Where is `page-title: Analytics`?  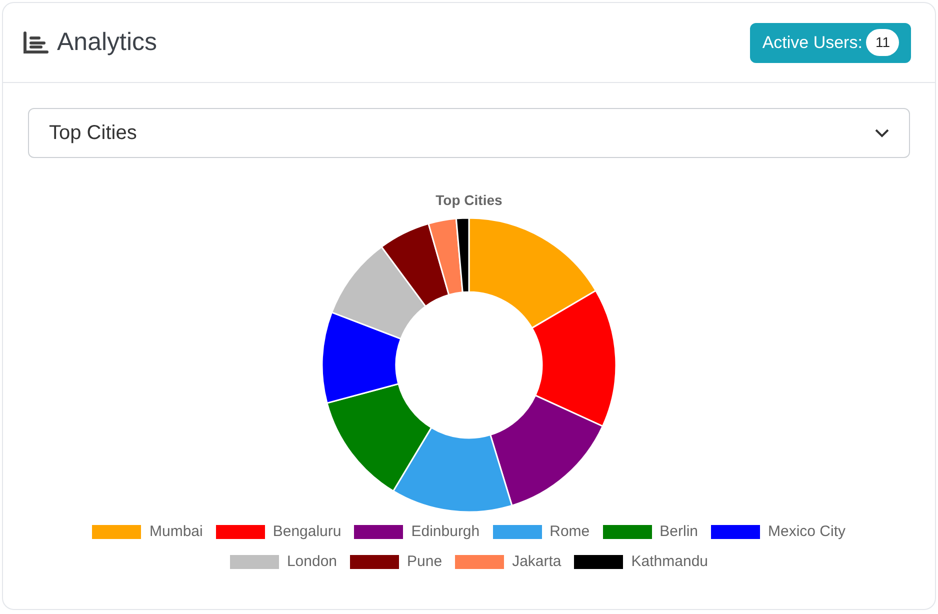
page-title: Analytics is located at coordinates (107, 42).